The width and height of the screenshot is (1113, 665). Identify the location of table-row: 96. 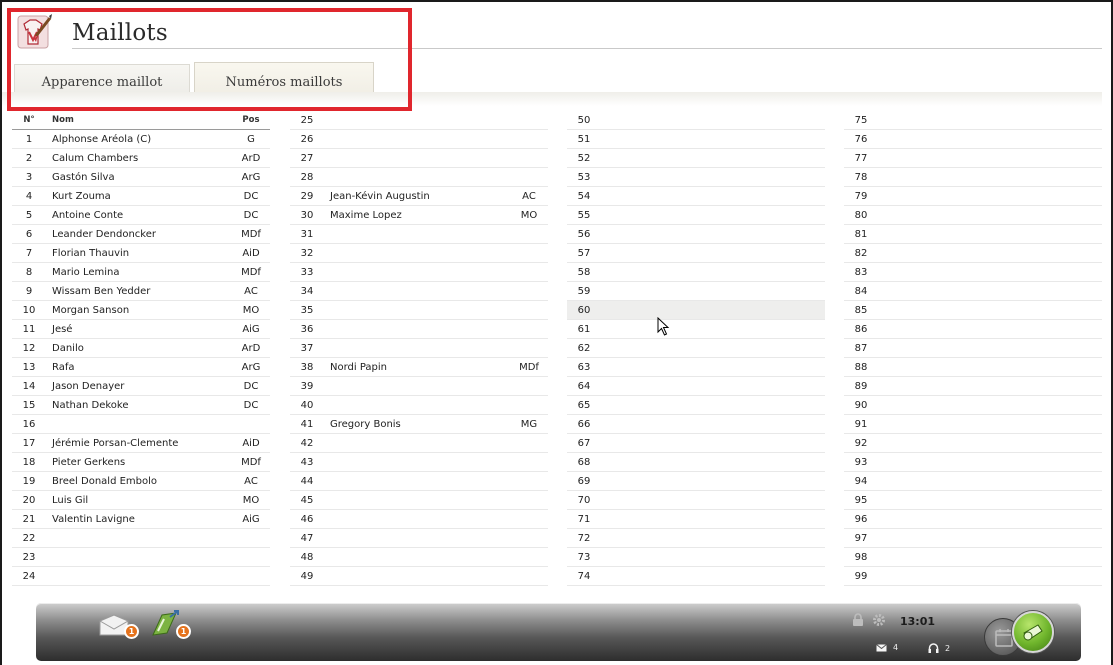
(973, 519).